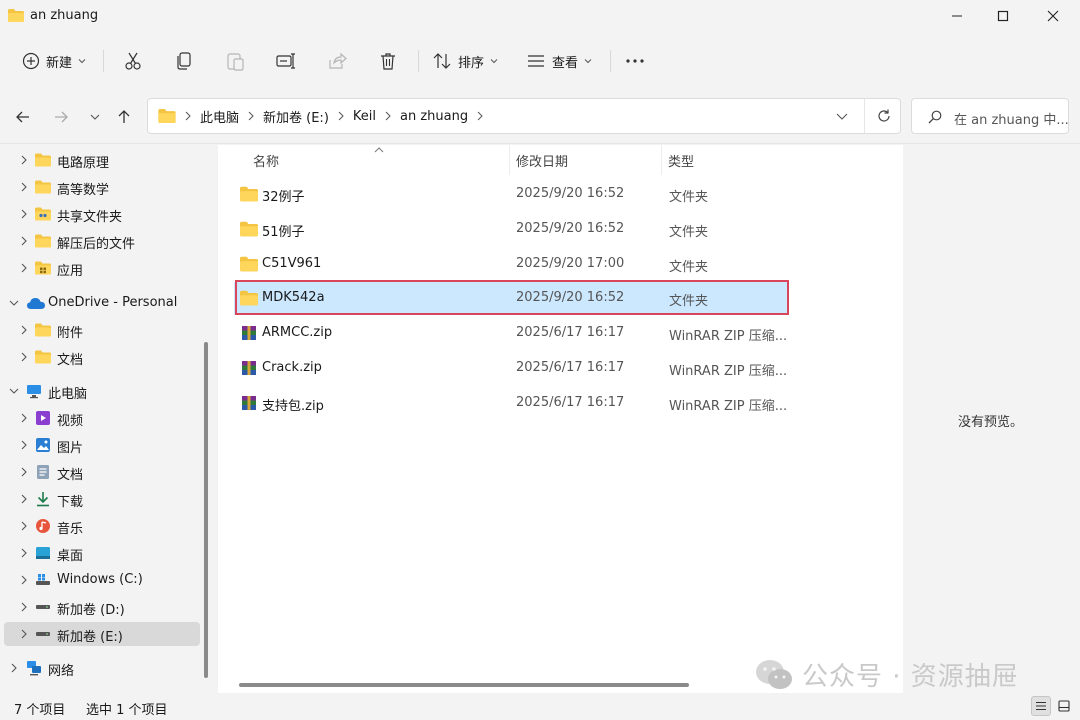 This screenshot has height=720, width=1080. What do you see at coordinates (36, 303) in the screenshot?
I see `cloud-icon` at bounding box center [36, 303].